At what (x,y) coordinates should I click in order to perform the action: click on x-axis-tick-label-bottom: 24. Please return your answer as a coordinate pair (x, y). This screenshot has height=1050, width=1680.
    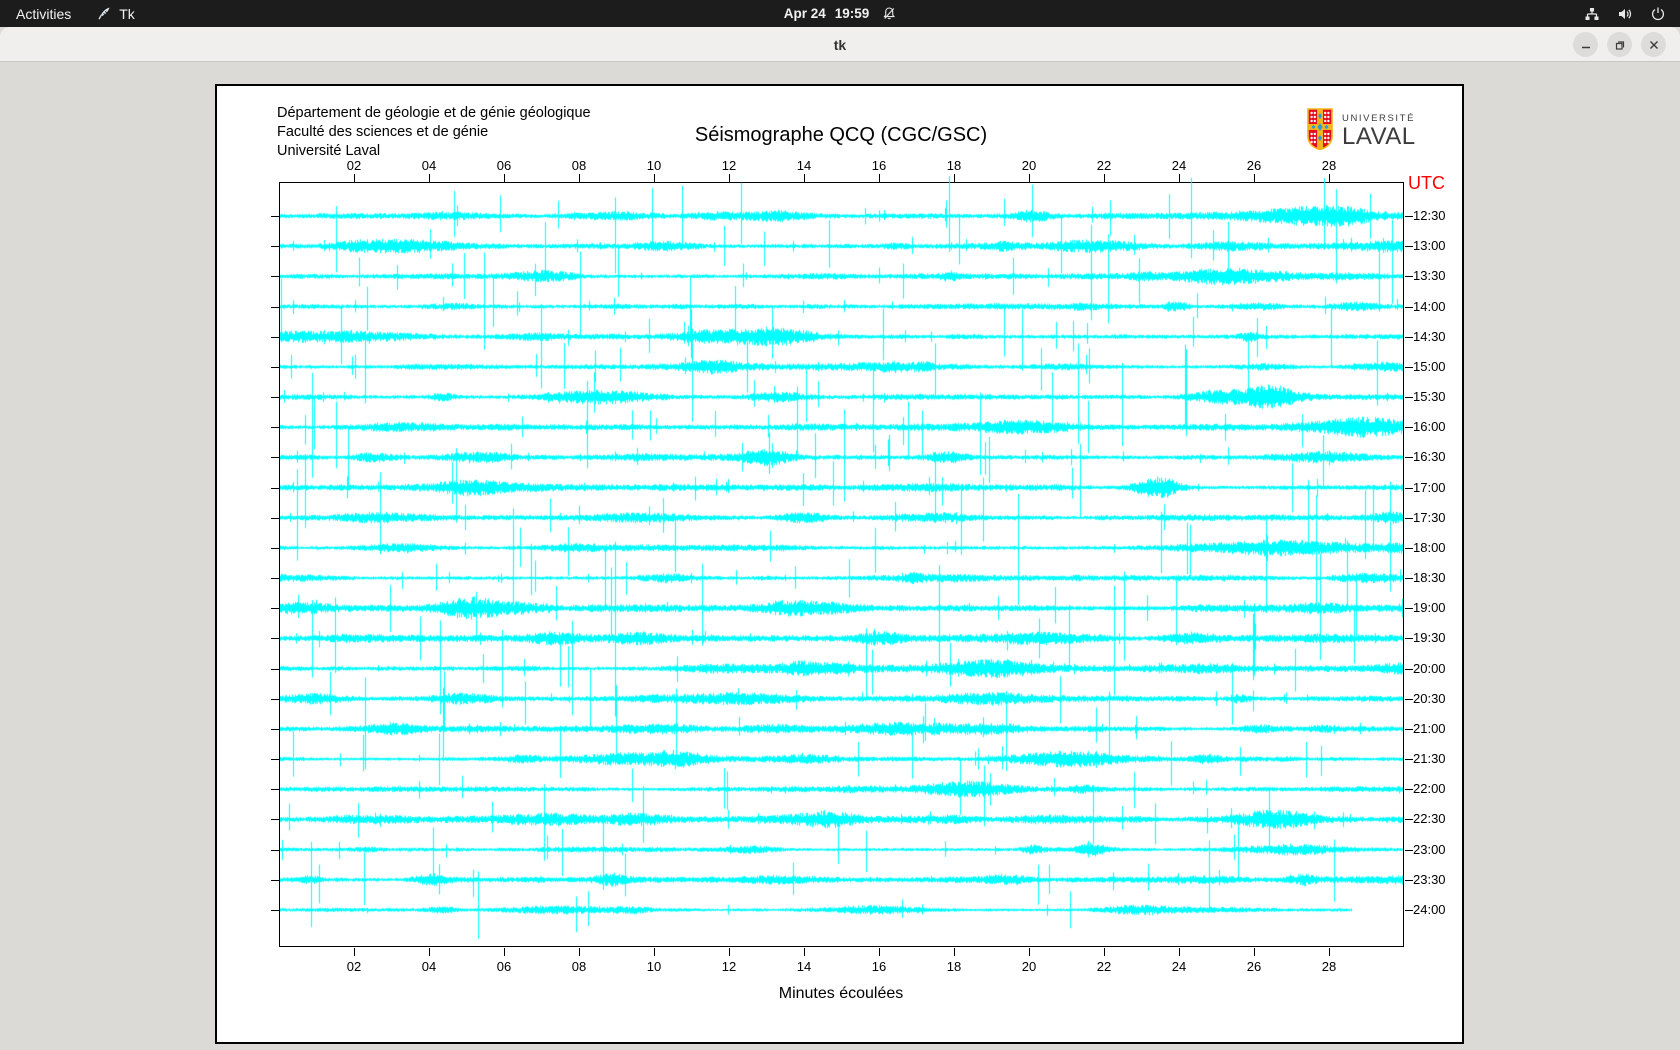
    Looking at the image, I should click on (1179, 966).